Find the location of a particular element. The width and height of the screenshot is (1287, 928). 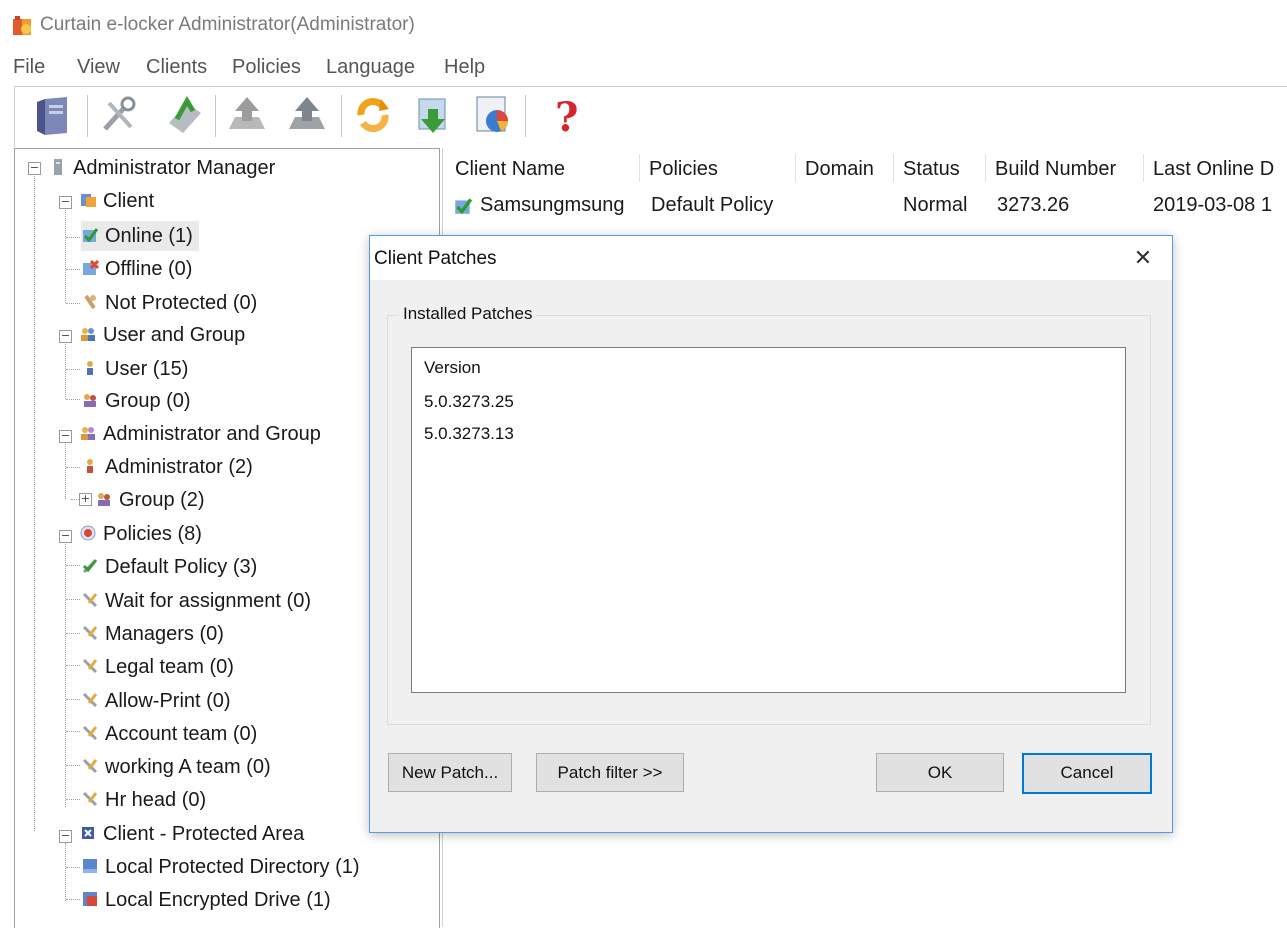

administrator-icon is located at coordinates (90, 466).